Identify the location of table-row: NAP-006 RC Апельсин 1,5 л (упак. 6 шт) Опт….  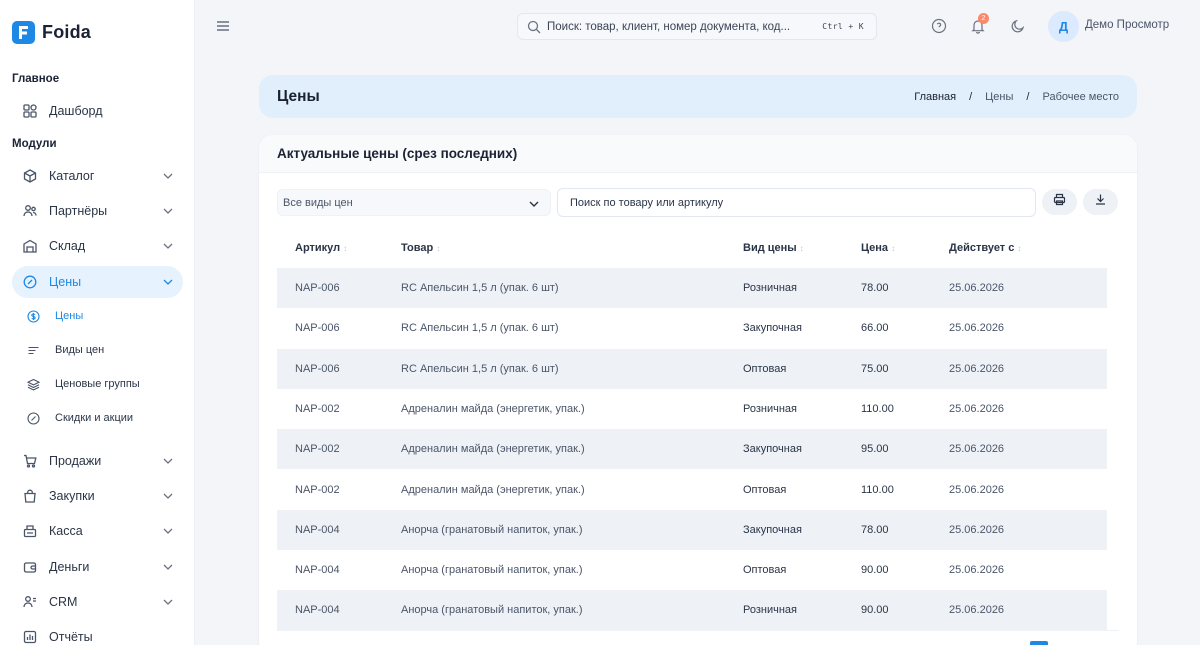
(692, 368).